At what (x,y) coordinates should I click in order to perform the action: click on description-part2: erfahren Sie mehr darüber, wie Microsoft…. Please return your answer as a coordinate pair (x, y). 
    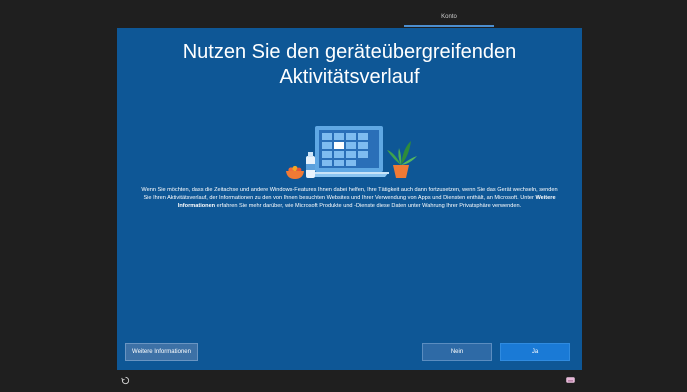
    Looking at the image, I should click on (368, 206).